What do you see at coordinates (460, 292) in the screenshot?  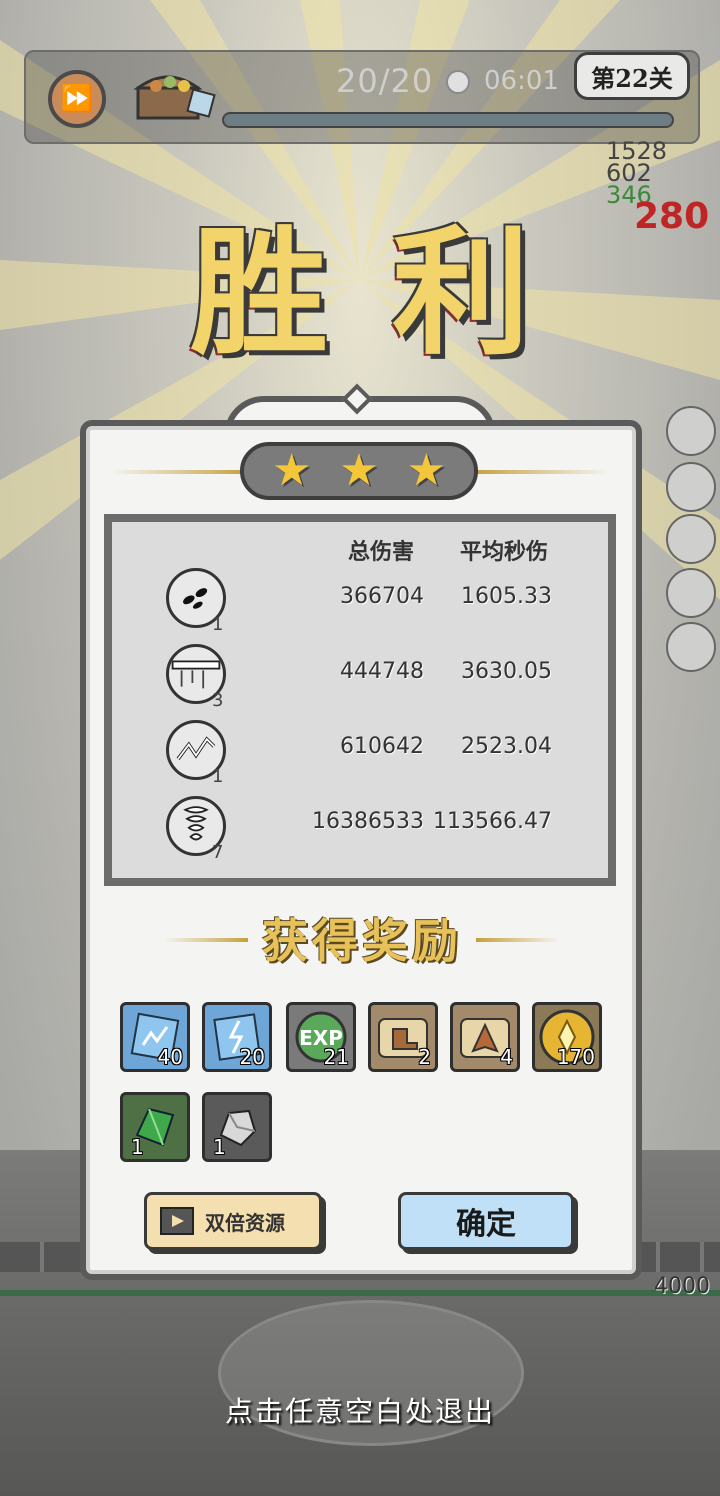 I see `victory-char: 利` at bounding box center [460, 292].